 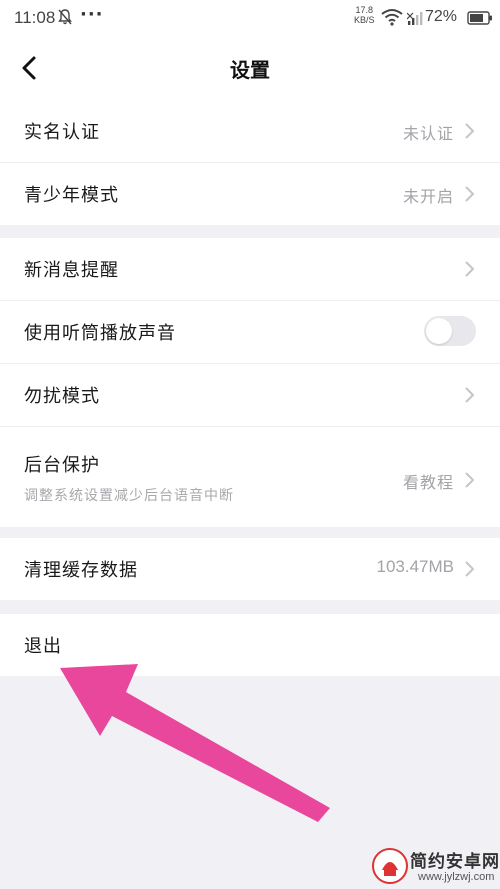 I want to click on navigation-bar: 设置, so click(x=250, y=68).